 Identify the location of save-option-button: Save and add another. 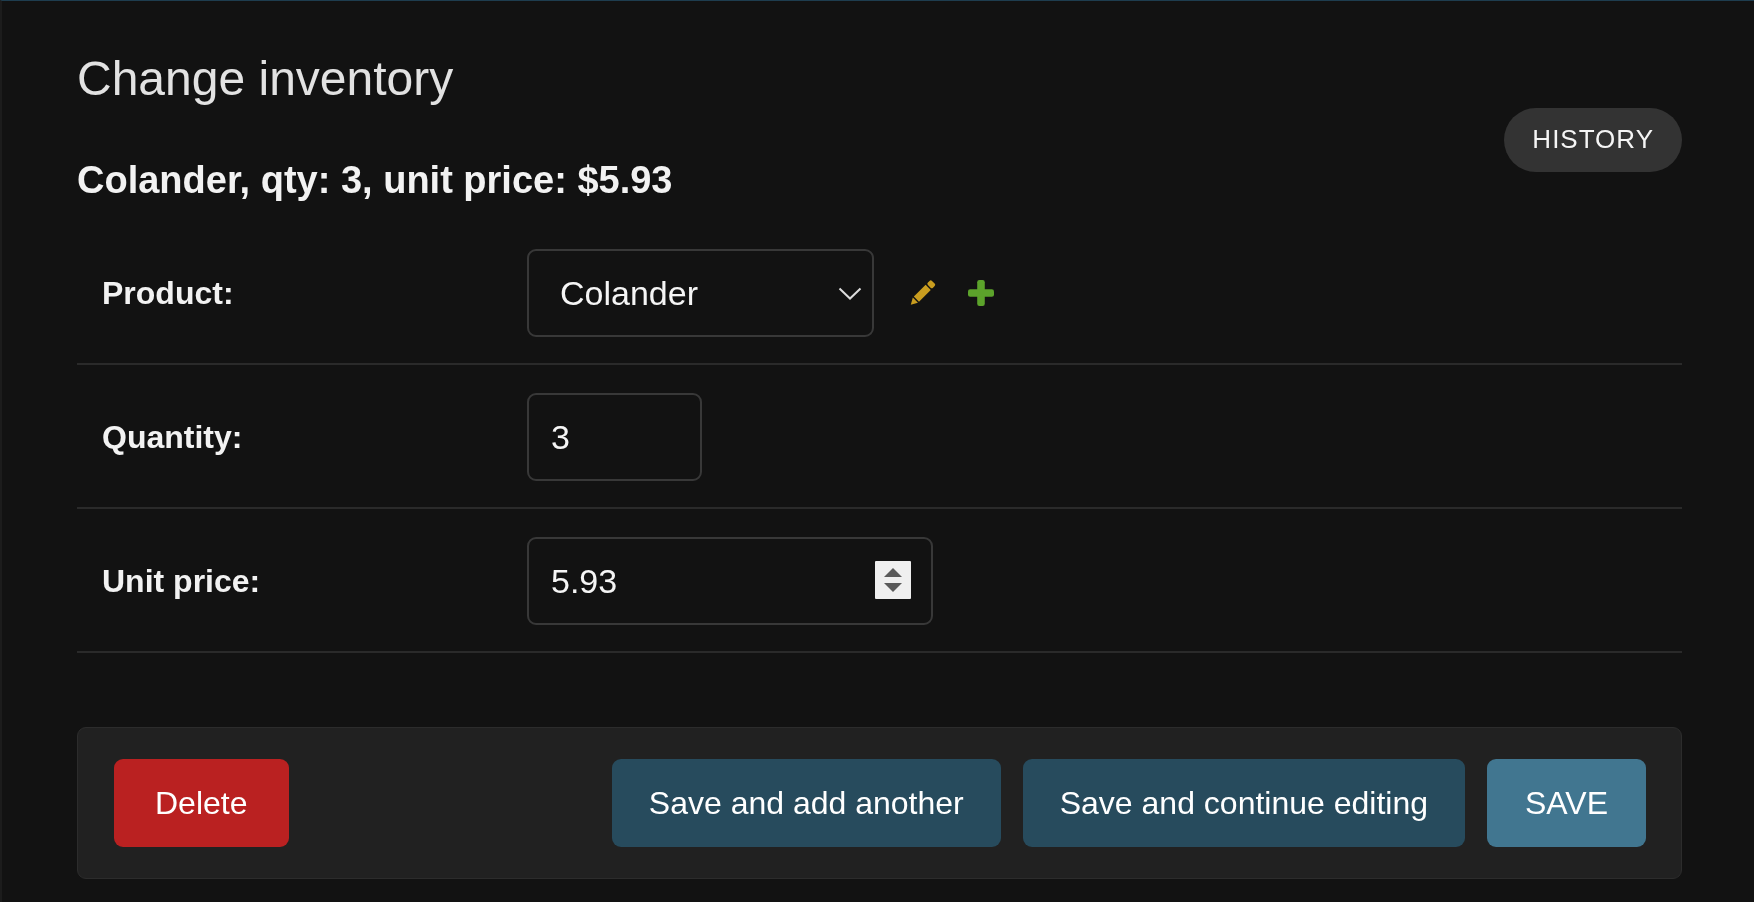
(806, 803).